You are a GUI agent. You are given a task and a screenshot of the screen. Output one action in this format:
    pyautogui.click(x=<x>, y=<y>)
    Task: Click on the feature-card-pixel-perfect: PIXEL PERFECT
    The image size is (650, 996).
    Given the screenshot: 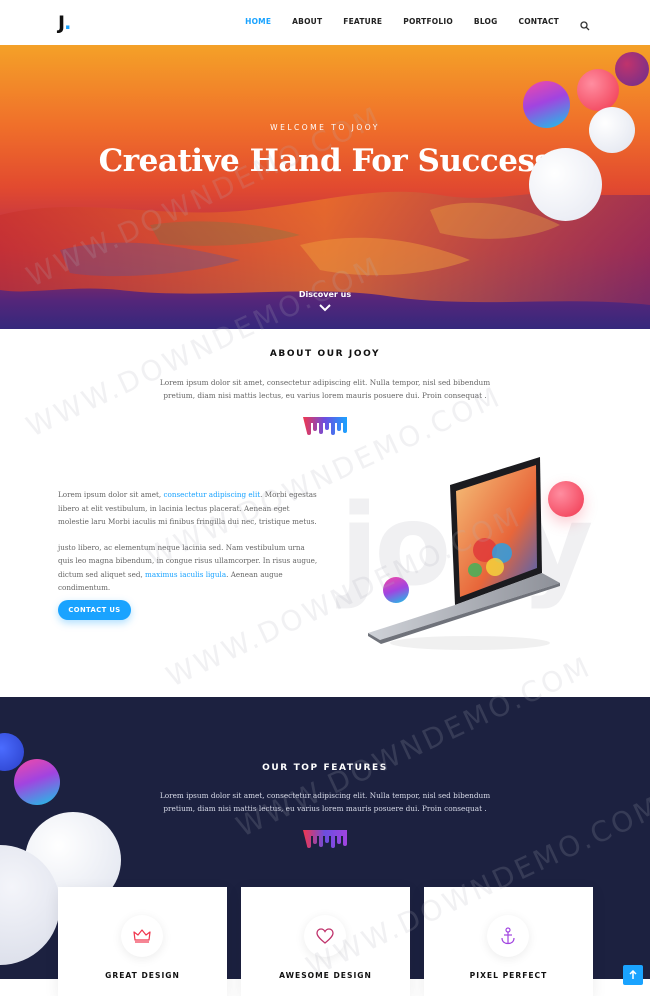 What is the action you would take?
    pyautogui.click(x=508, y=941)
    